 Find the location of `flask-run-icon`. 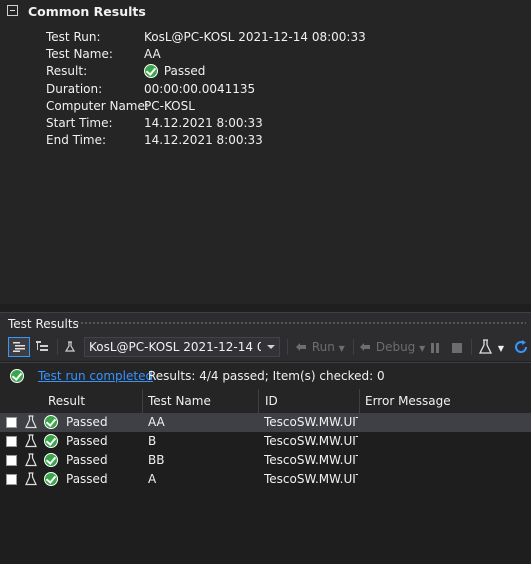

flask-run-icon is located at coordinates (485, 346).